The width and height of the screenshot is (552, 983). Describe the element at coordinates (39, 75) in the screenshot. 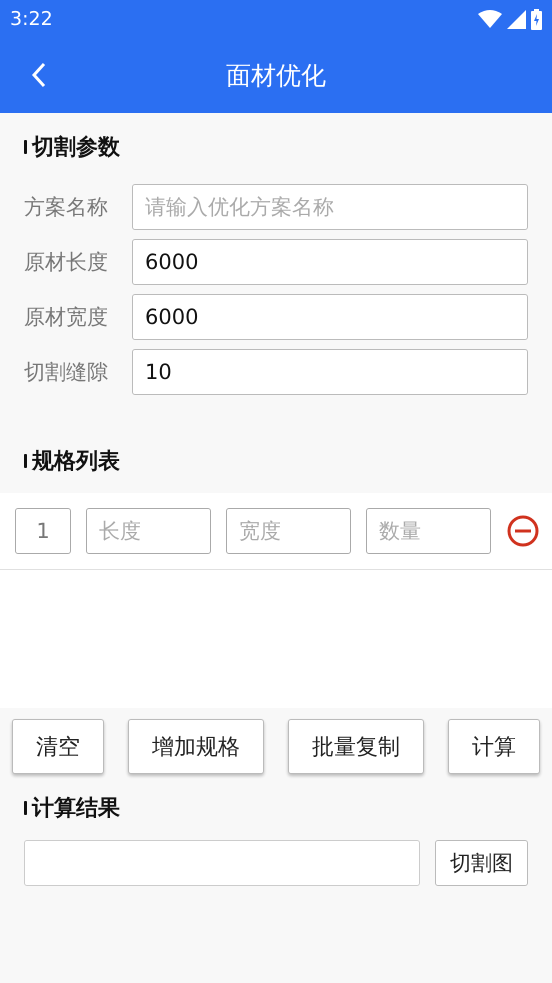

I see `back-icon` at that location.